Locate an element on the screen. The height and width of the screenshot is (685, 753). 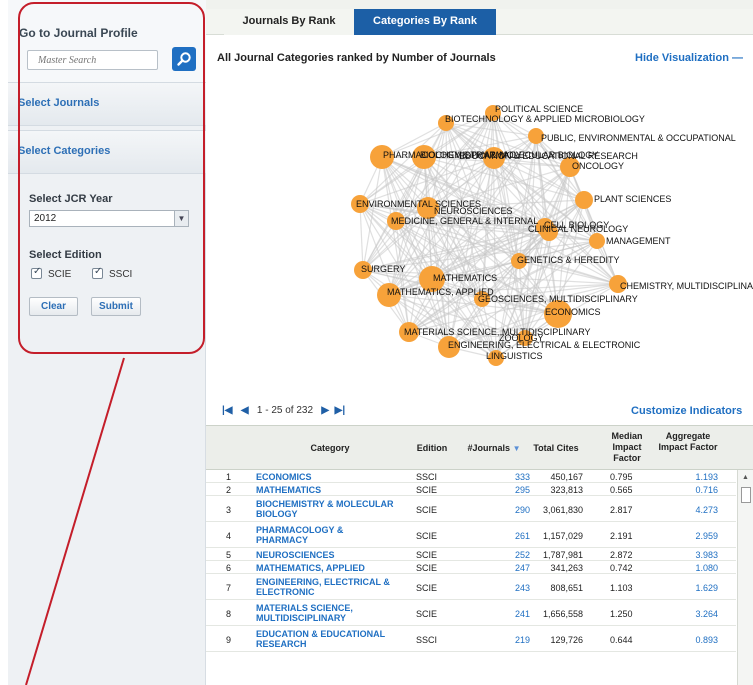
journals-count-link: 290 is located at coordinates (520, 510).